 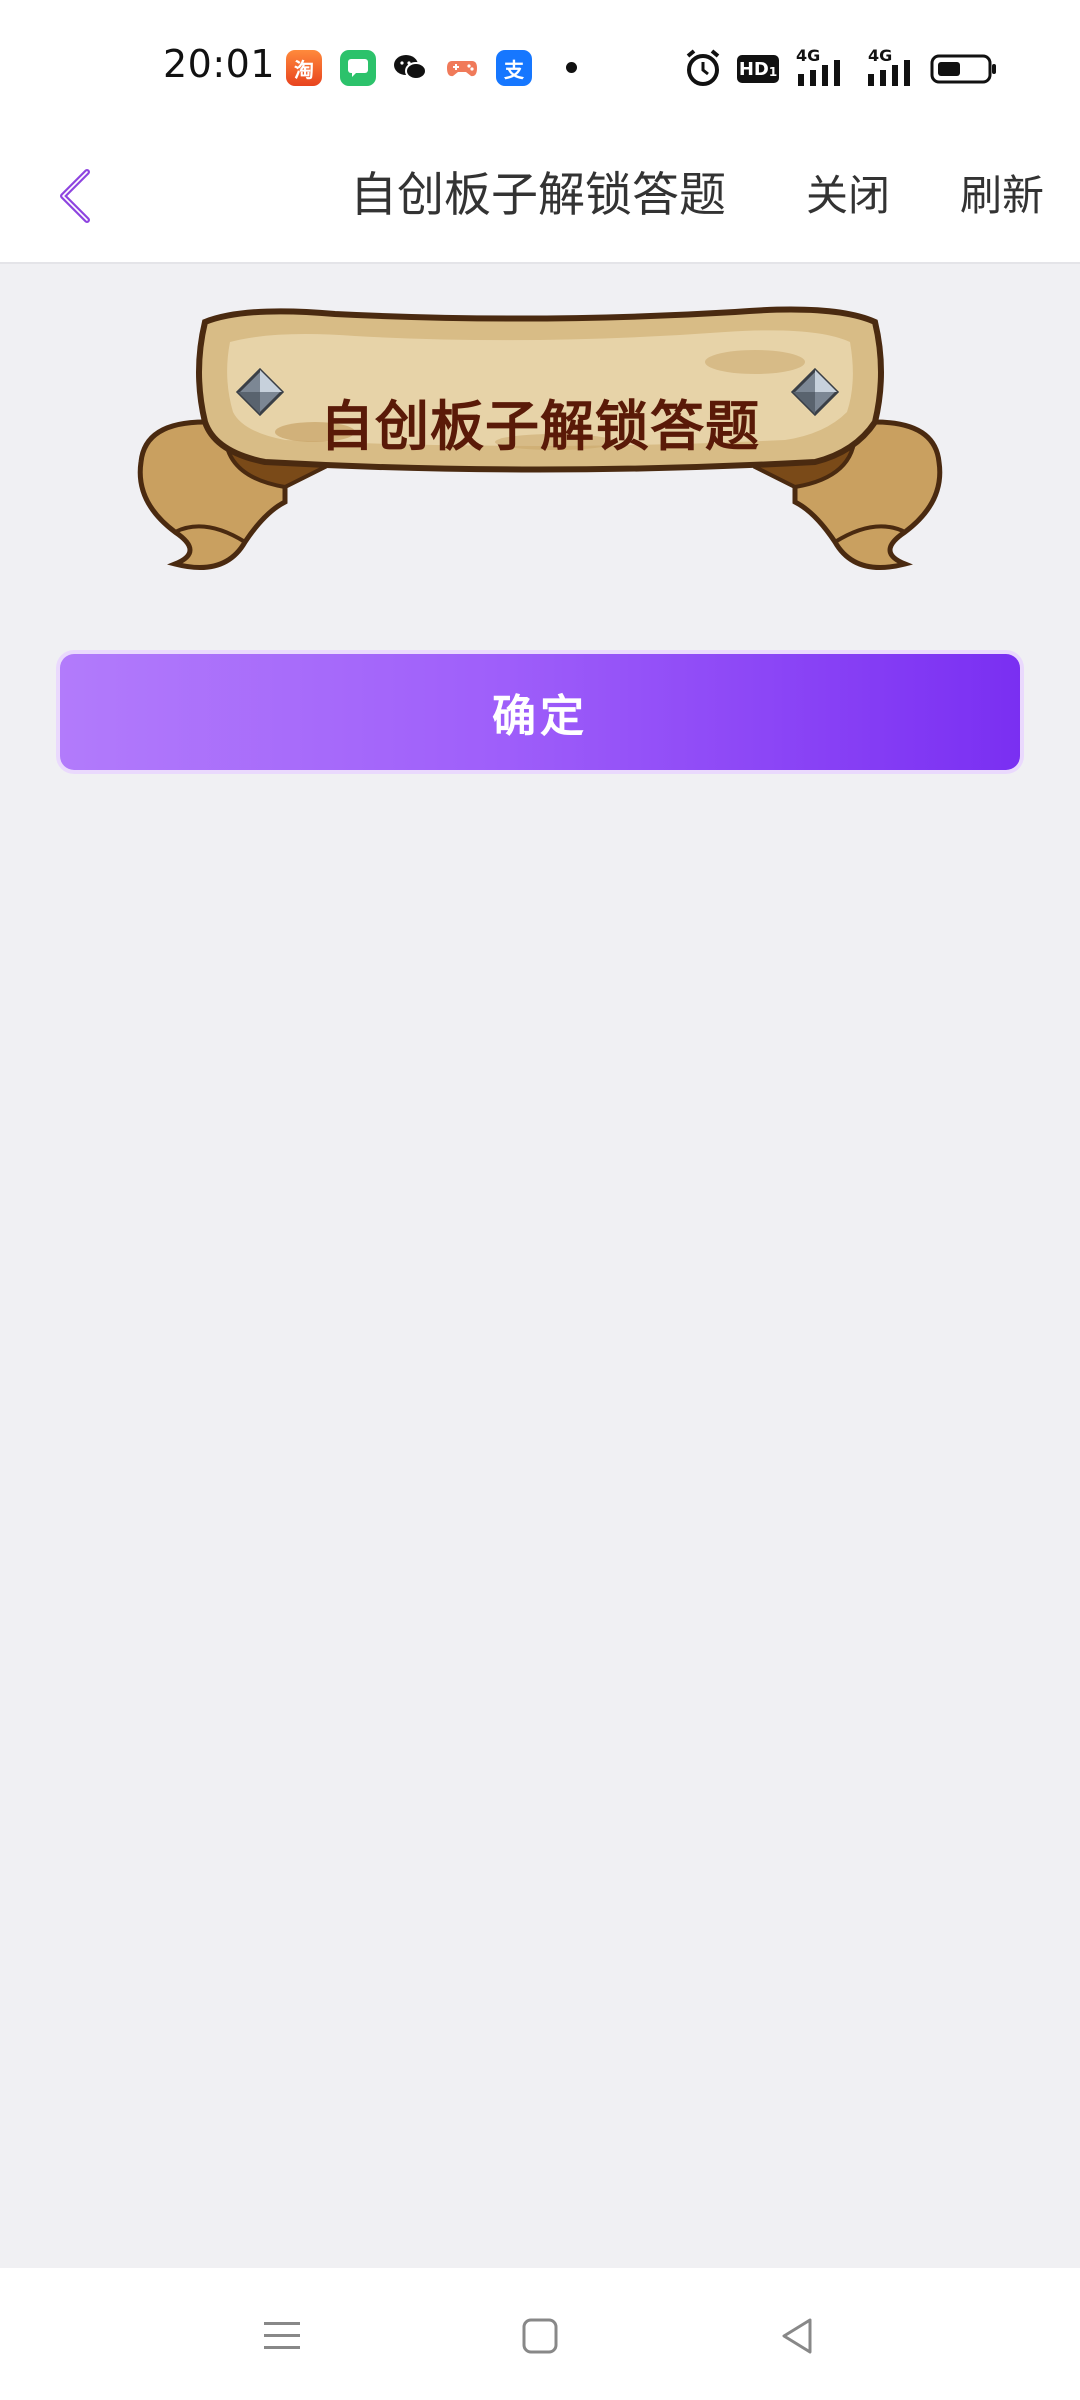 I want to click on status-bar: 20:01 淘 支 HD 1 4G 4G, so click(x=540, y=68).